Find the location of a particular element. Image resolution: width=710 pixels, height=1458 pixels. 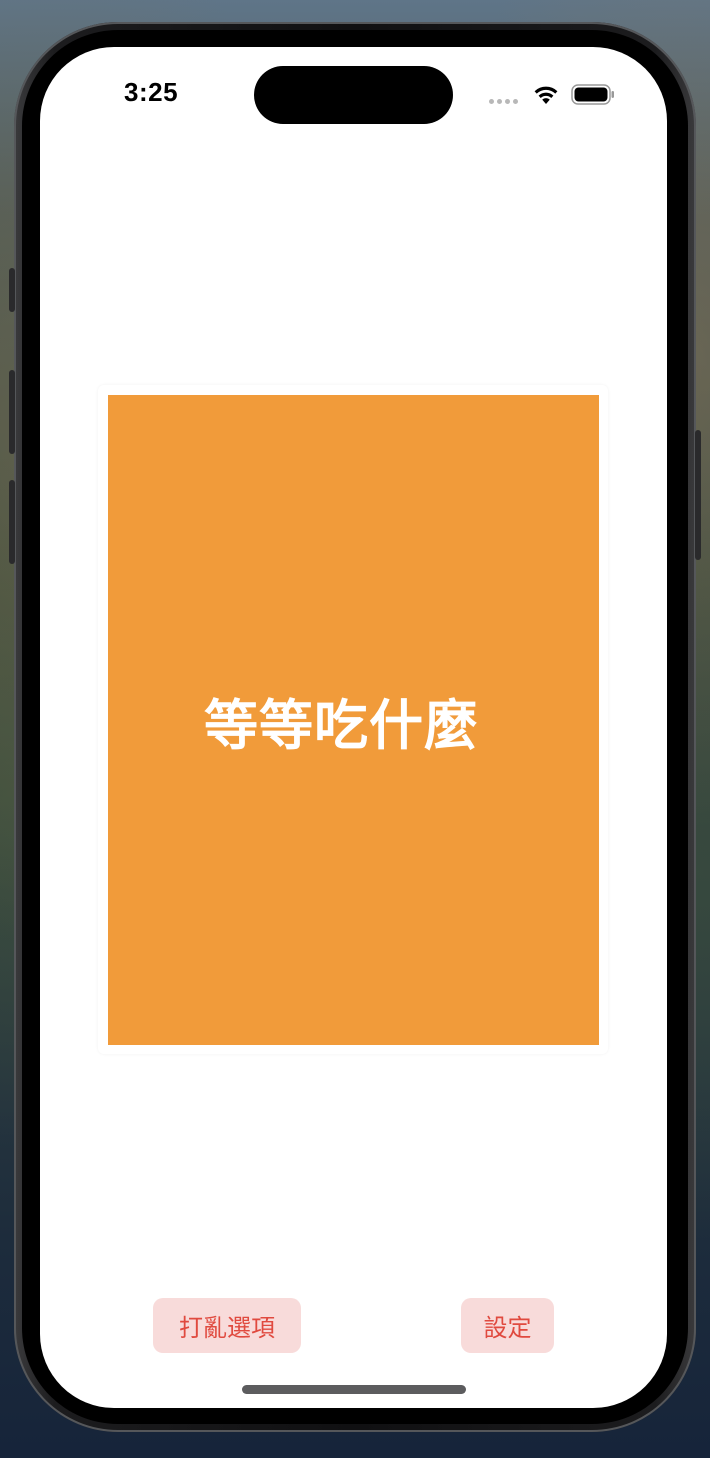

volume-down-button is located at coordinates (12, 522).